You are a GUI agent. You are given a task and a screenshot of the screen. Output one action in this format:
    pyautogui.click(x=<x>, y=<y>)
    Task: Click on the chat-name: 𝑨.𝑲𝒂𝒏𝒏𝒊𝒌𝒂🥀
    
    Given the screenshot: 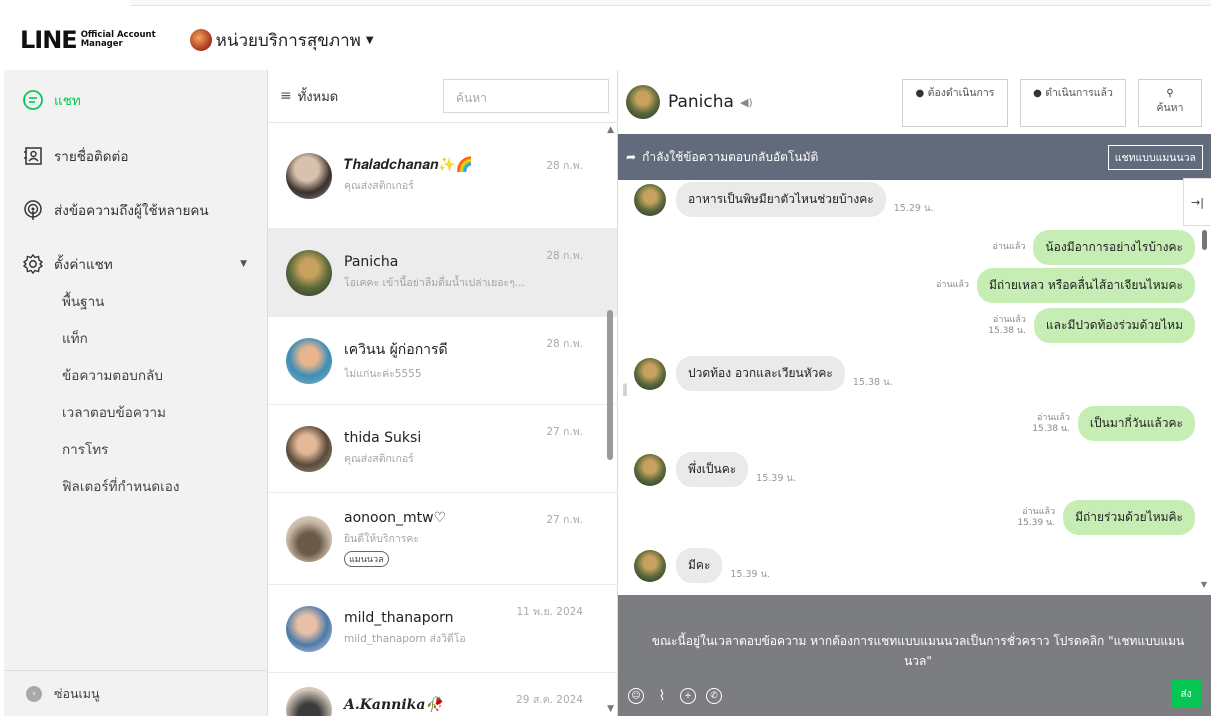 What is the action you would take?
    pyautogui.click(x=393, y=705)
    